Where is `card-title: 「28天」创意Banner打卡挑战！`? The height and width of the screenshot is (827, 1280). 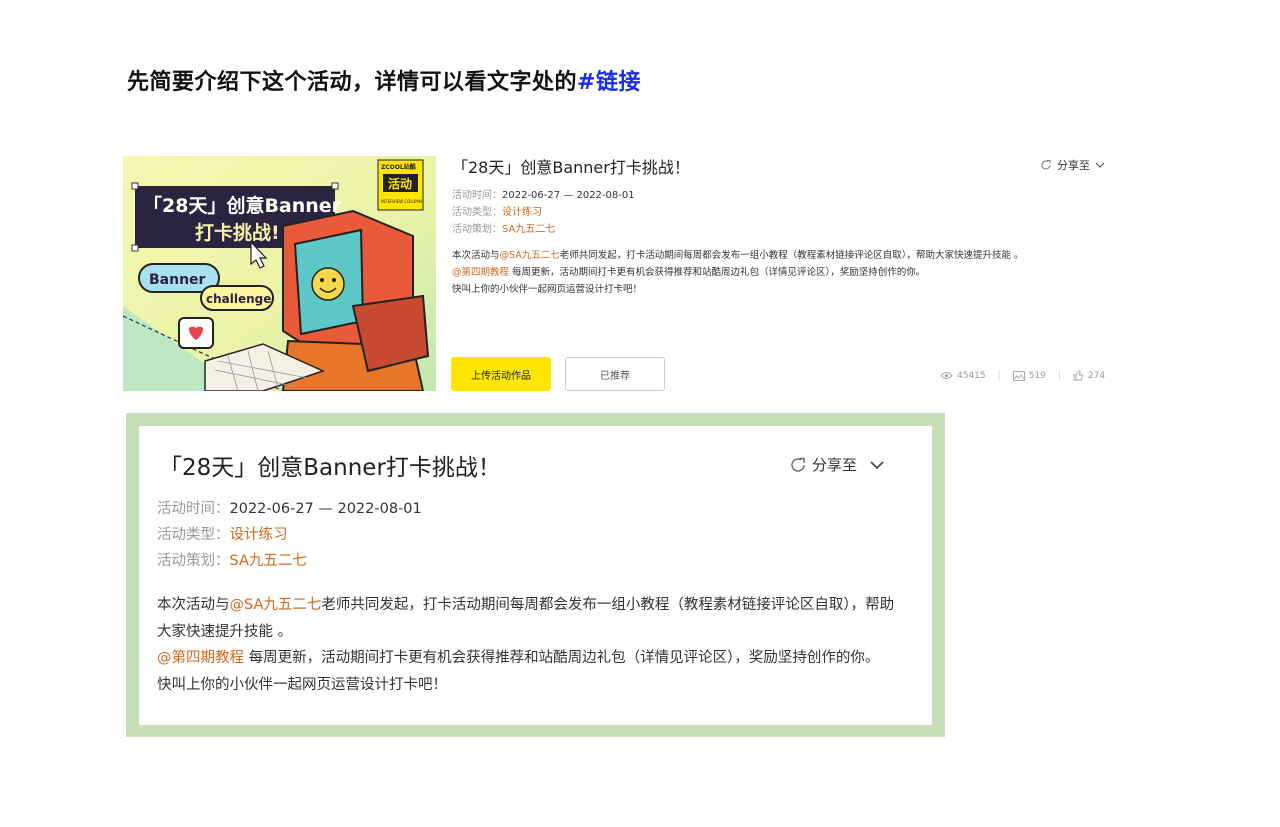 card-title: 「28天」创意Banner打卡挑战！ is located at coordinates (571, 166).